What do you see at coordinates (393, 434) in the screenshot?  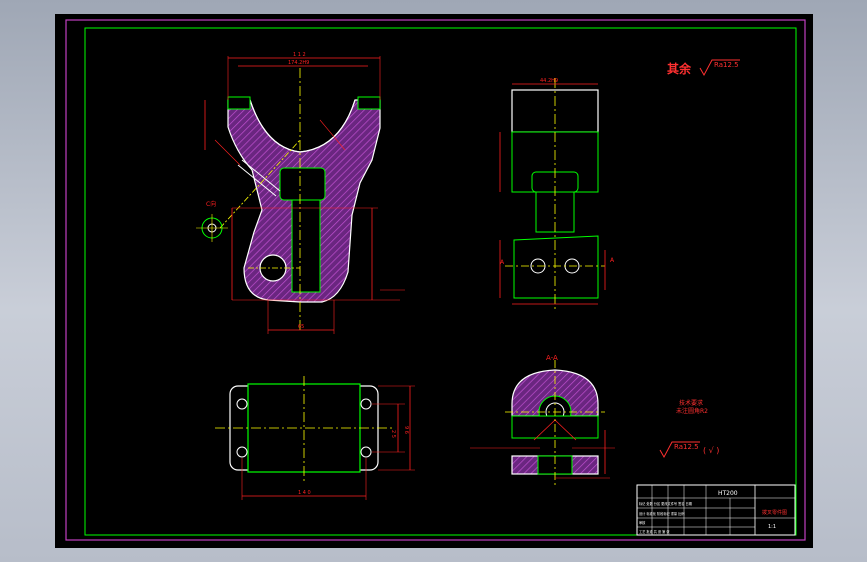 I see `plan-right-dim-inner: 2 5` at bounding box center [393, 434].